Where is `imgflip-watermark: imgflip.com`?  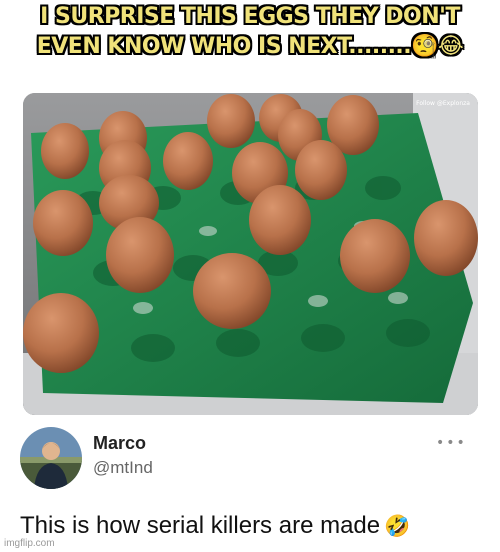 imgflip-watermark: imgflip.com is located at coordinates (29, 543).